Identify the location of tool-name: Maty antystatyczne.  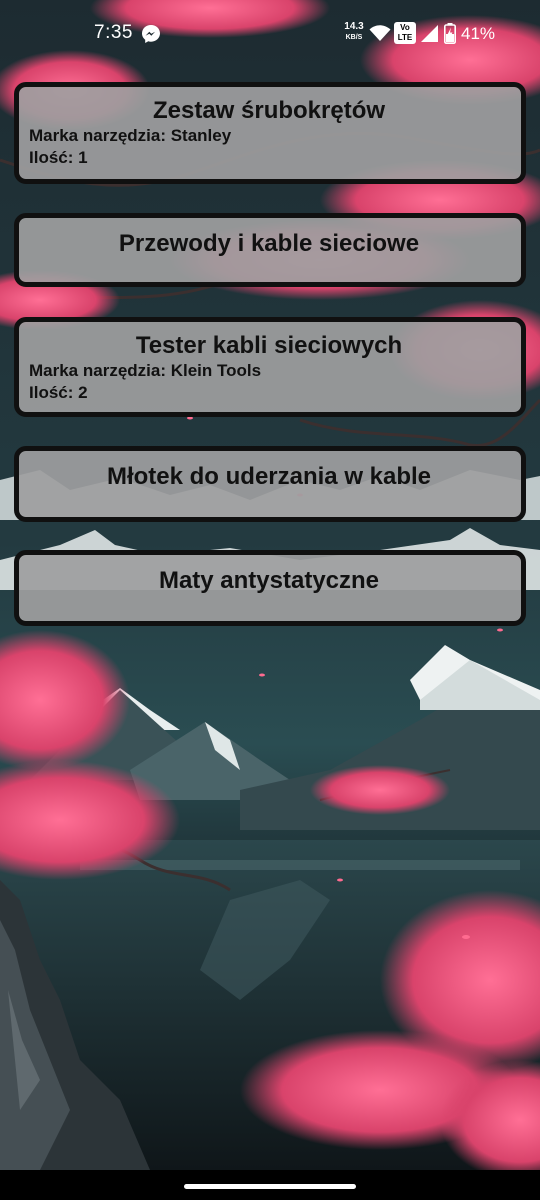
(269, 580).